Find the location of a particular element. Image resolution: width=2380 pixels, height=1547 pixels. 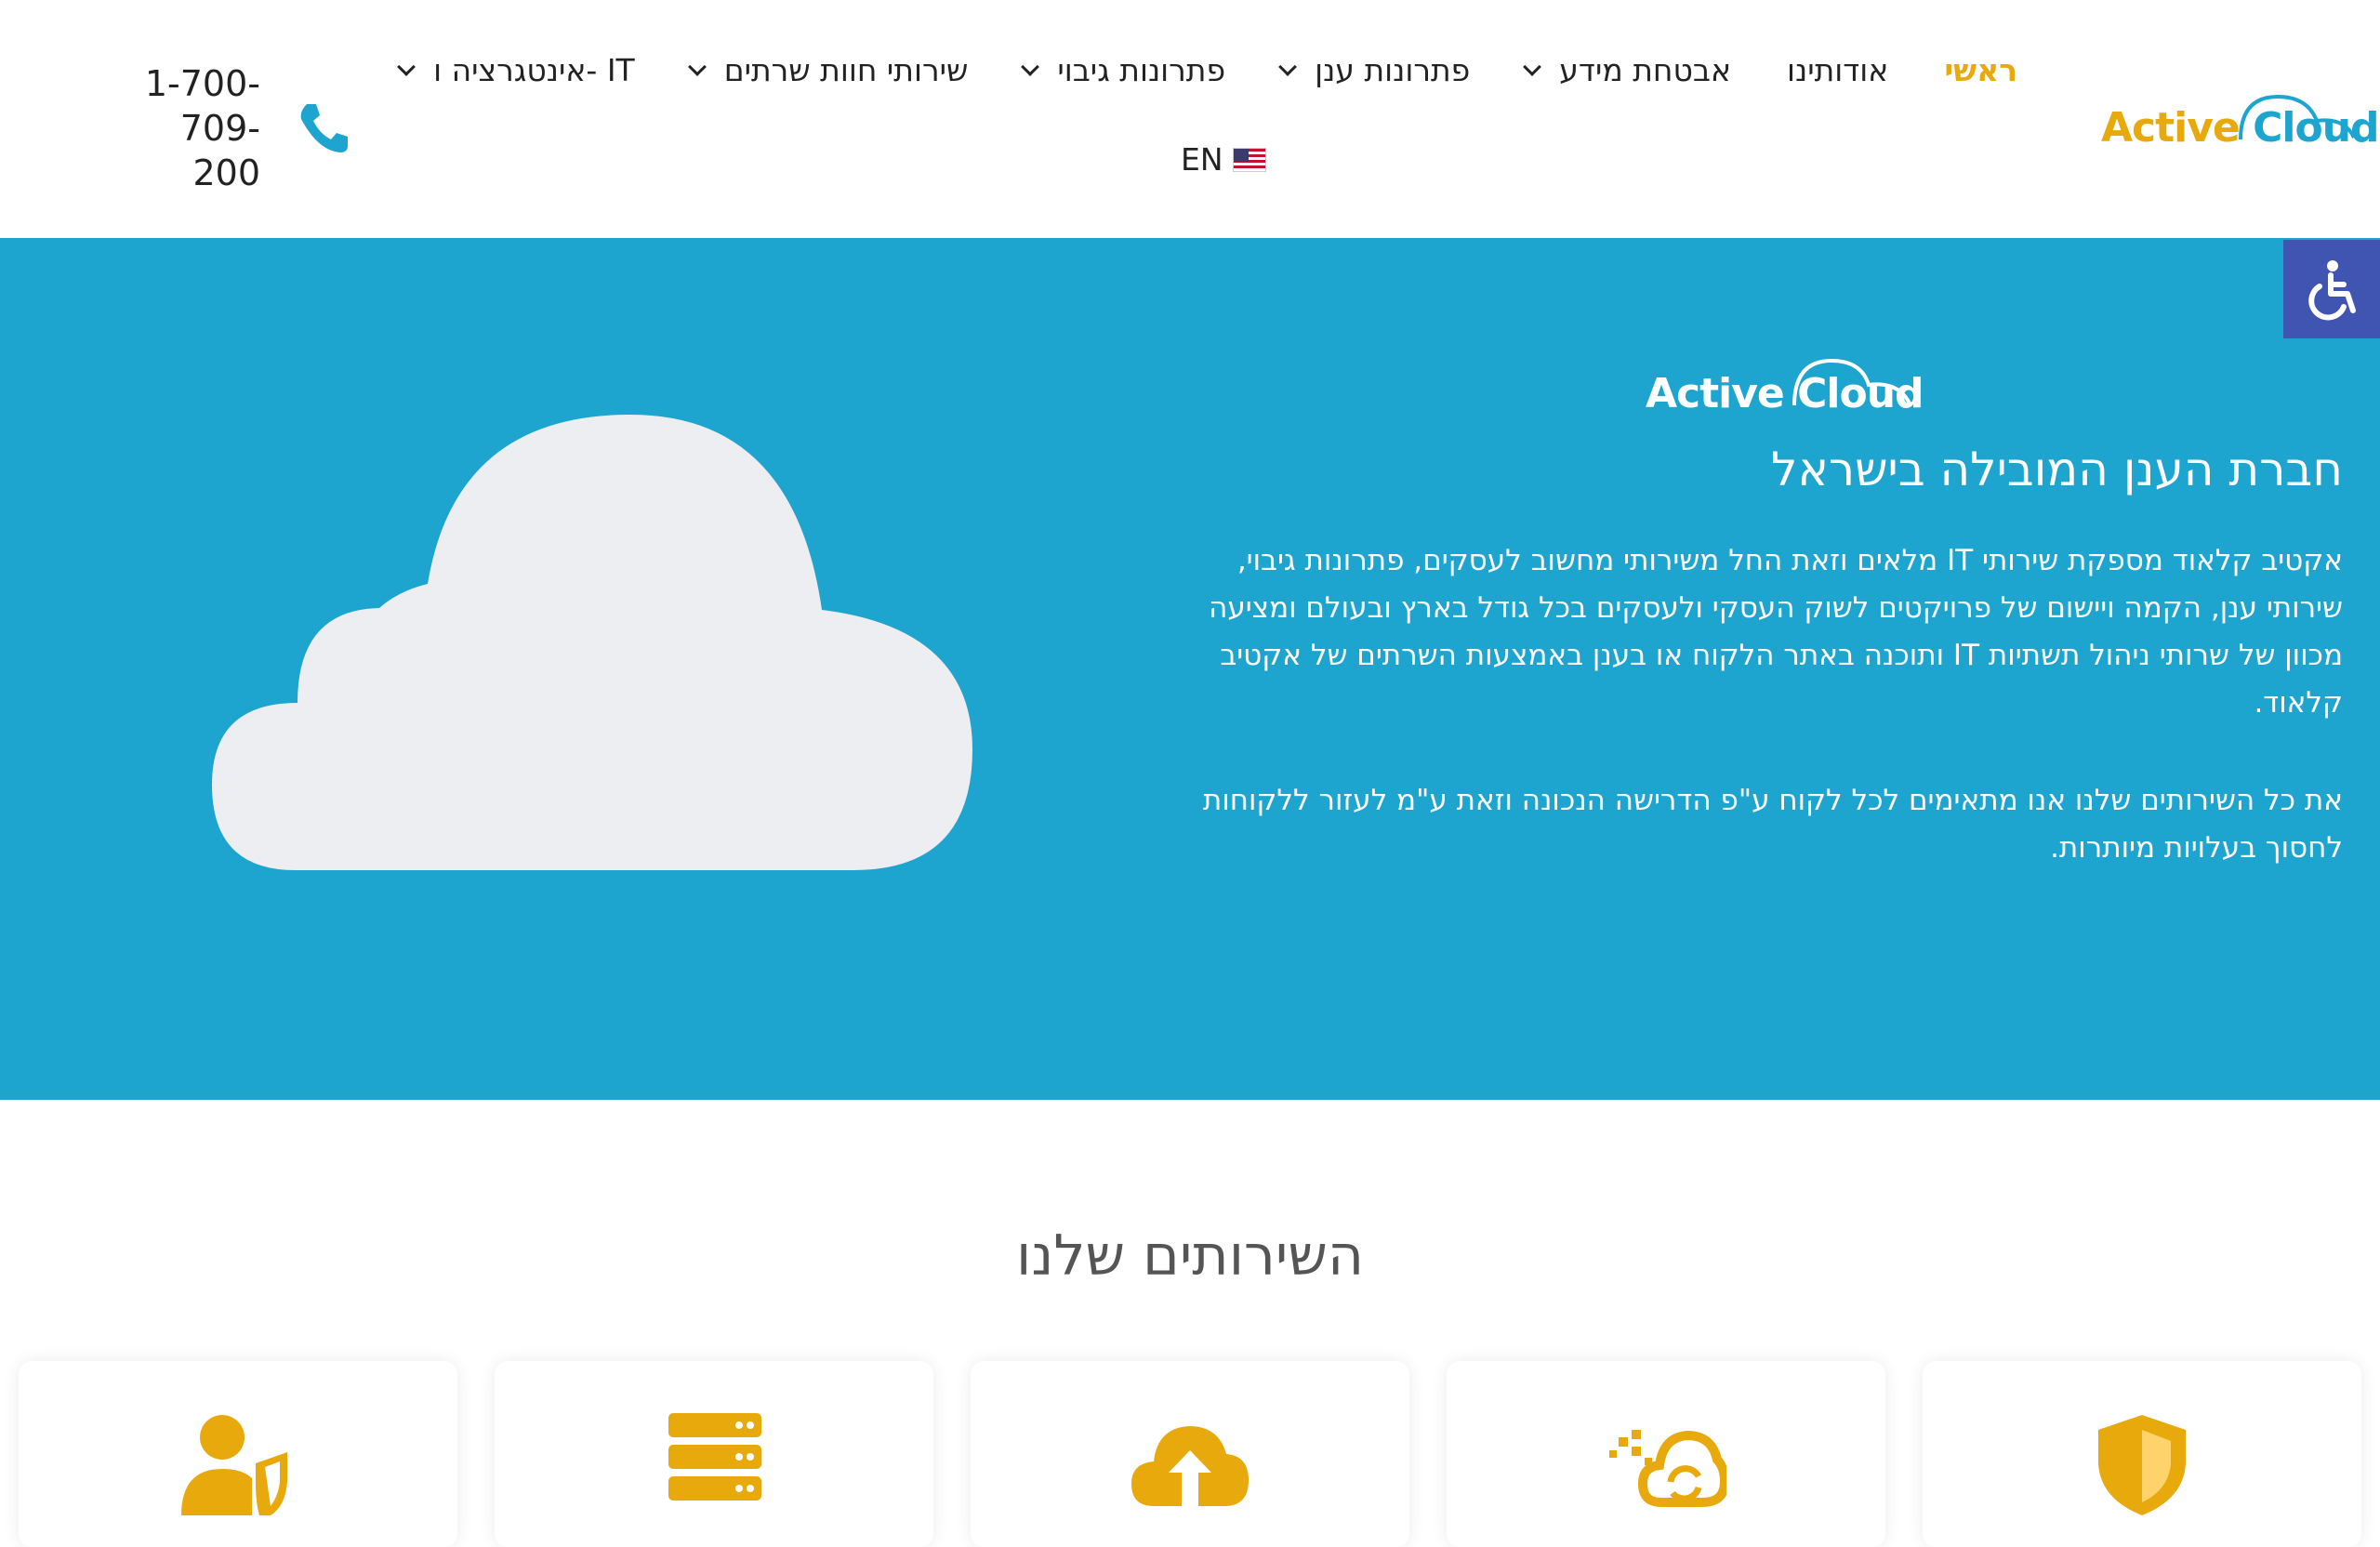

nav-item-home: ראשי is located at coordinates (1980, 70).